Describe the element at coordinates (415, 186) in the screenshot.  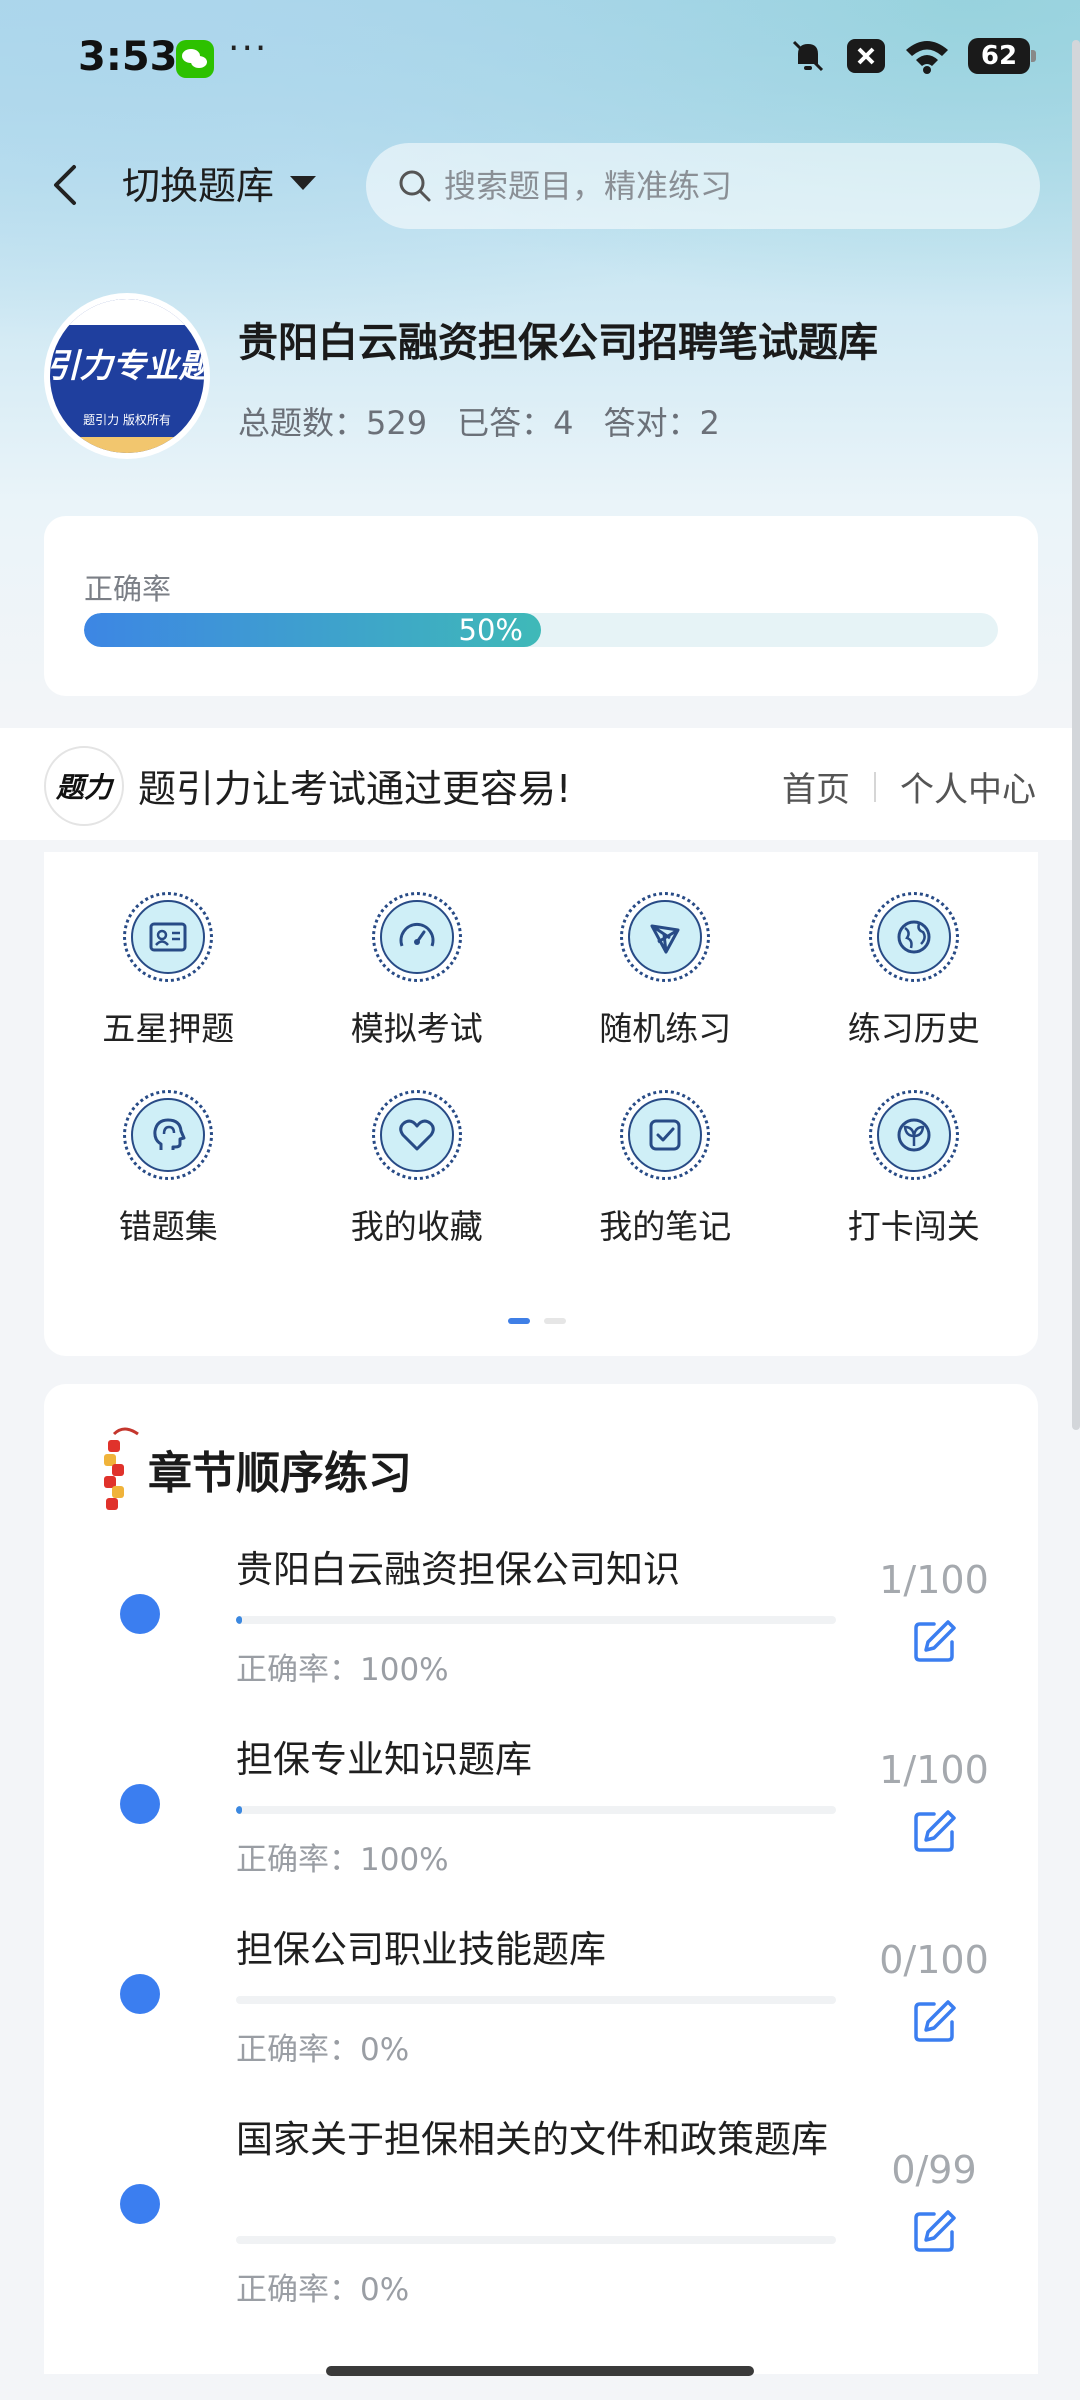
I see `search-icon` at that location.